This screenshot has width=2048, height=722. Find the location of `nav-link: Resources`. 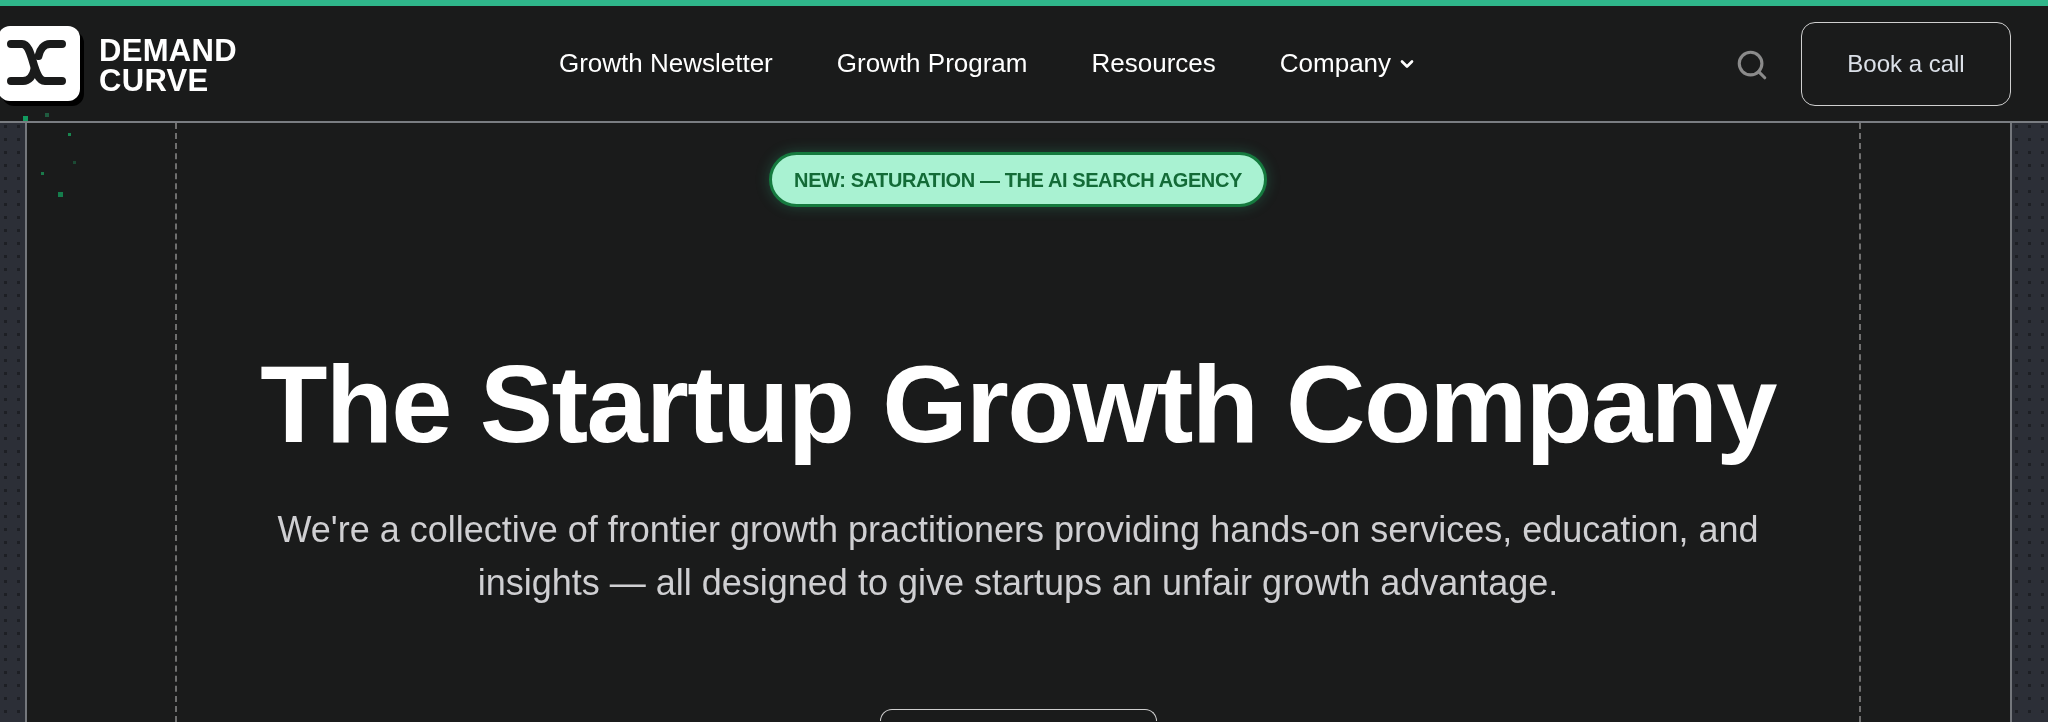

nav-link: Resources is located at coordinates (1153, 63).